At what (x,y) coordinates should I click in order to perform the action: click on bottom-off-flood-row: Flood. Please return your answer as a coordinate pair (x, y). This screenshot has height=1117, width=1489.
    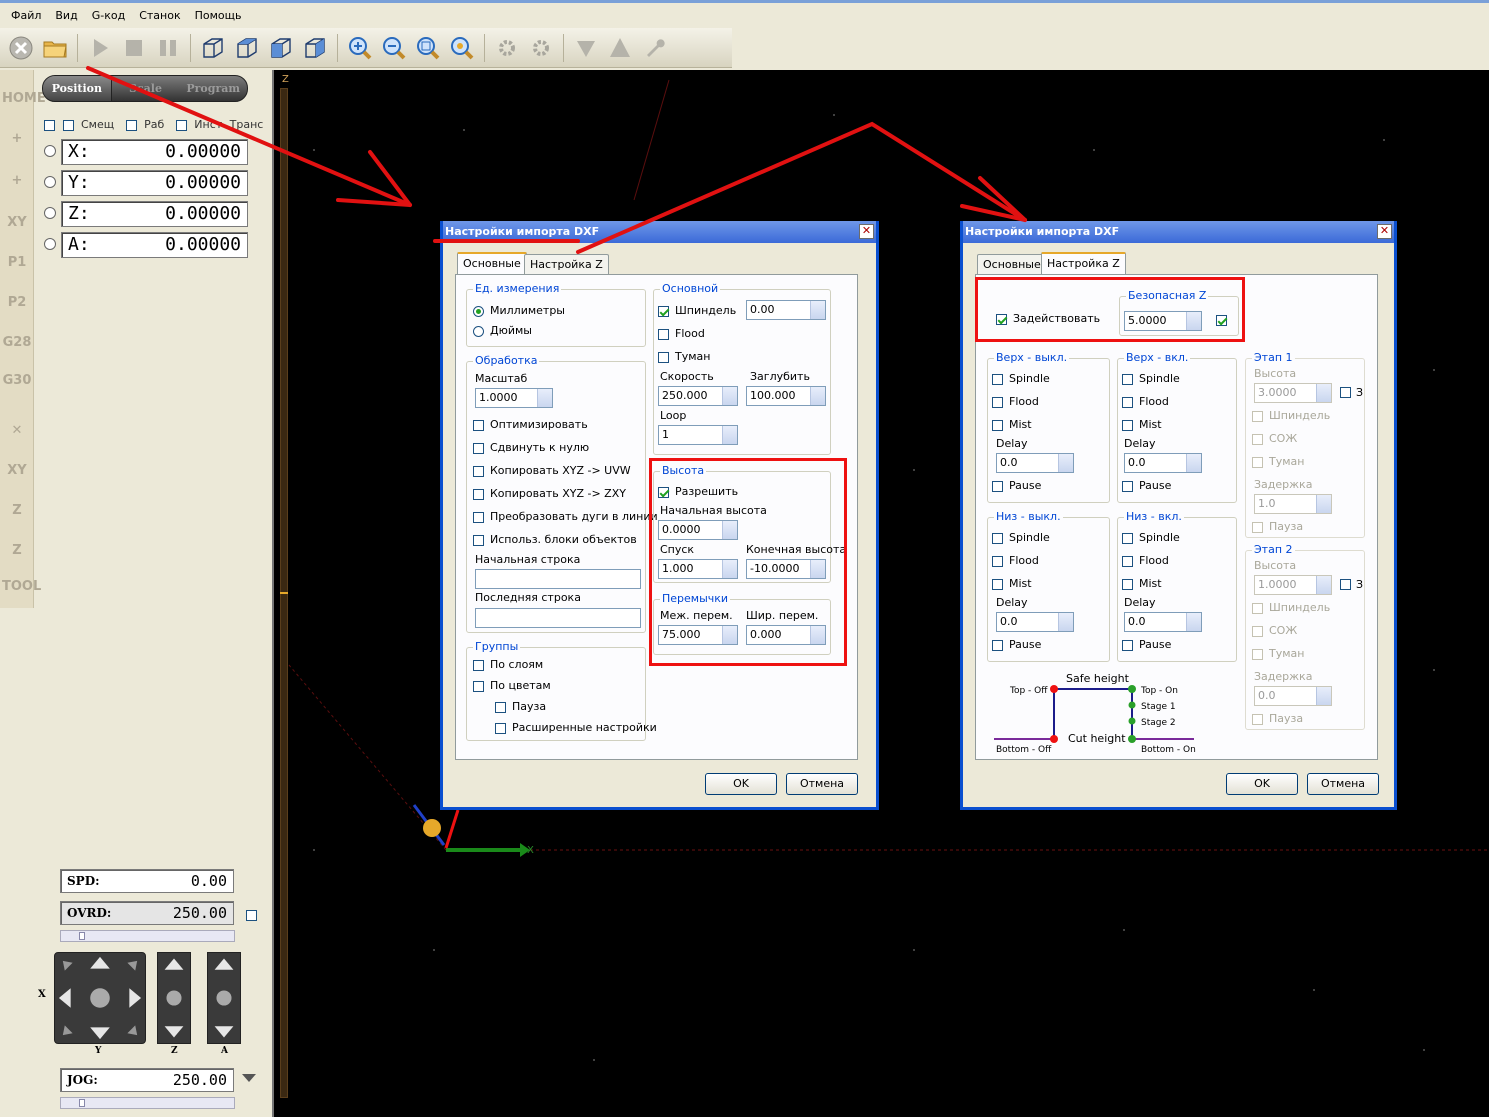
    Looking at the image, I should click on (1015, 560).